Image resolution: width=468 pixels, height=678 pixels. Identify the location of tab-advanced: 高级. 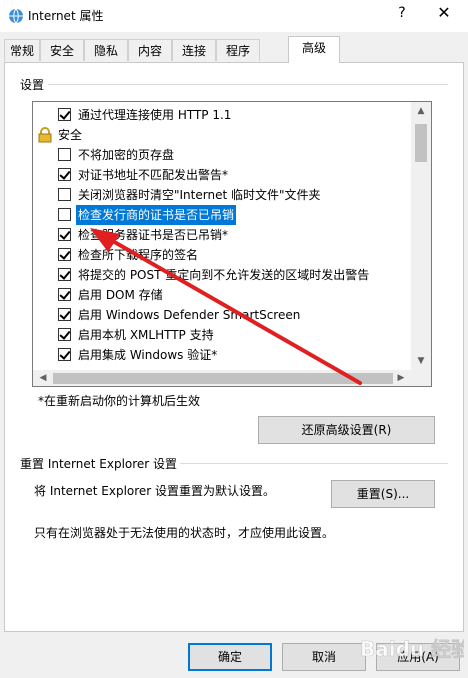
(314, 49).